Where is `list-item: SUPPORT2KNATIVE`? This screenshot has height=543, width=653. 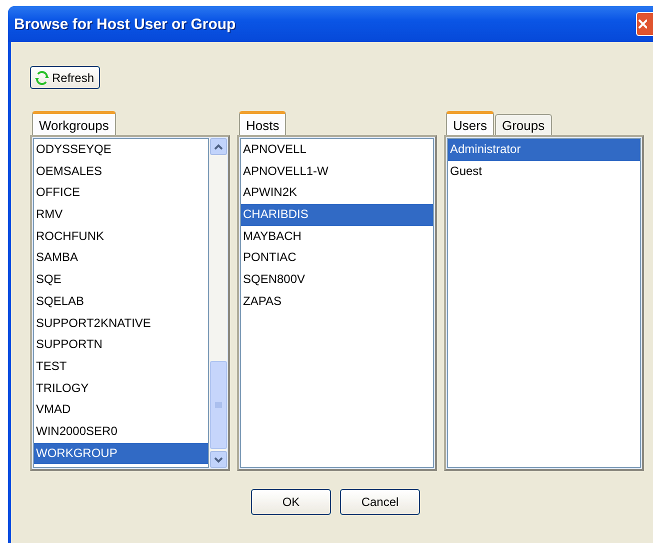 list-item: SUPPORT2KNATIVE is located at coordinates (121, 323).